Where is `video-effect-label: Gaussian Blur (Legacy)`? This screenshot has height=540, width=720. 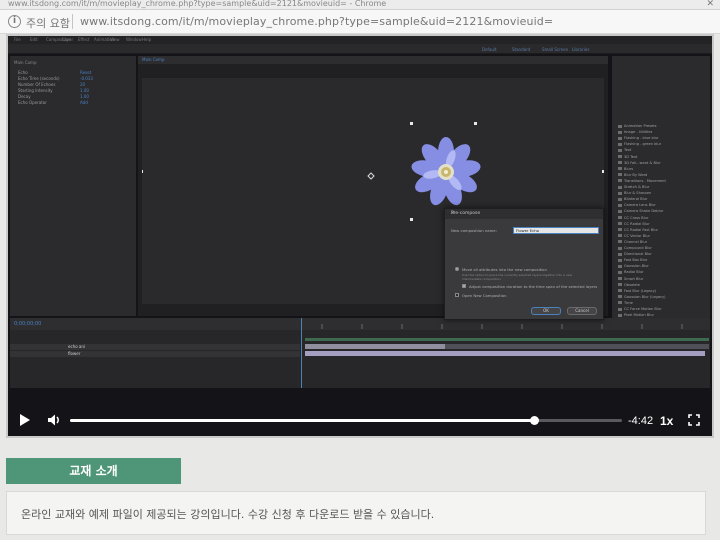 video-effect-label: Gaussian Blur (Legacy) is located at coordinates (645, 296).